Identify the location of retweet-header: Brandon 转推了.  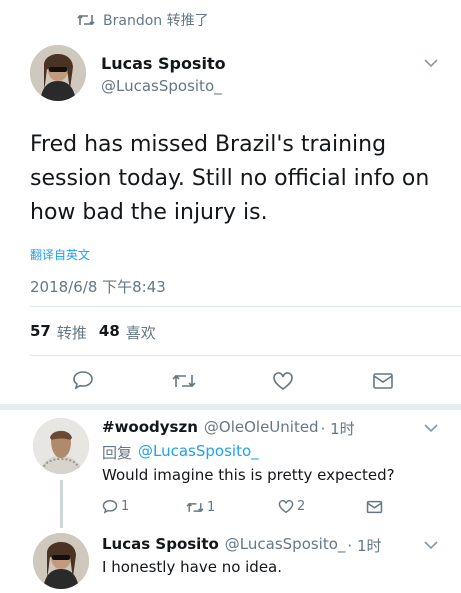
(143, 20).